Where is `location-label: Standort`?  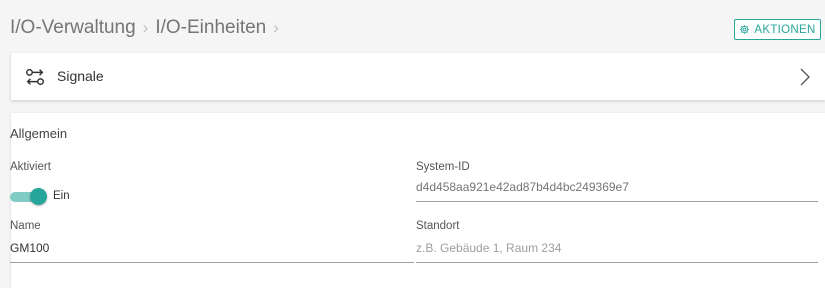
location-label: Standort is located at coordinates (438, 226).